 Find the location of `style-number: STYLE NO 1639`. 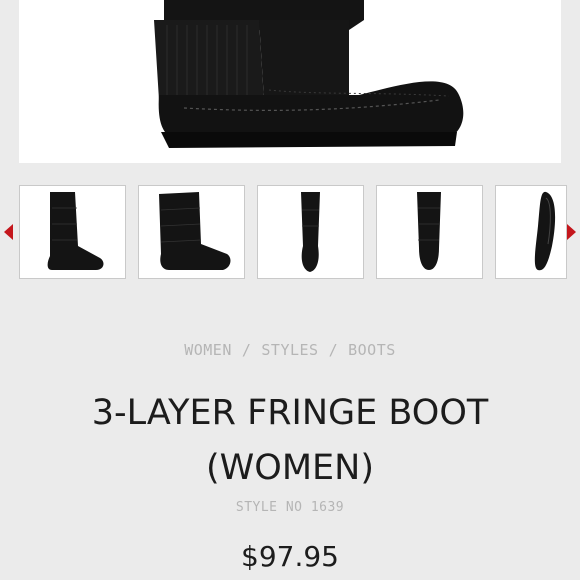

style-number: STYLE NO 1639 is located at coordinates (290, 507).